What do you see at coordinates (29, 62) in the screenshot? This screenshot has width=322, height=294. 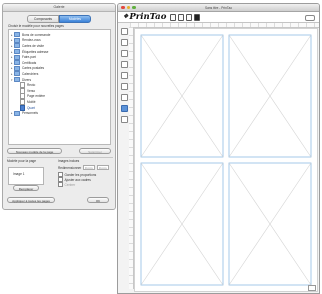 I see `tree-item-label: Certificats` at bounding box center [29, 62].